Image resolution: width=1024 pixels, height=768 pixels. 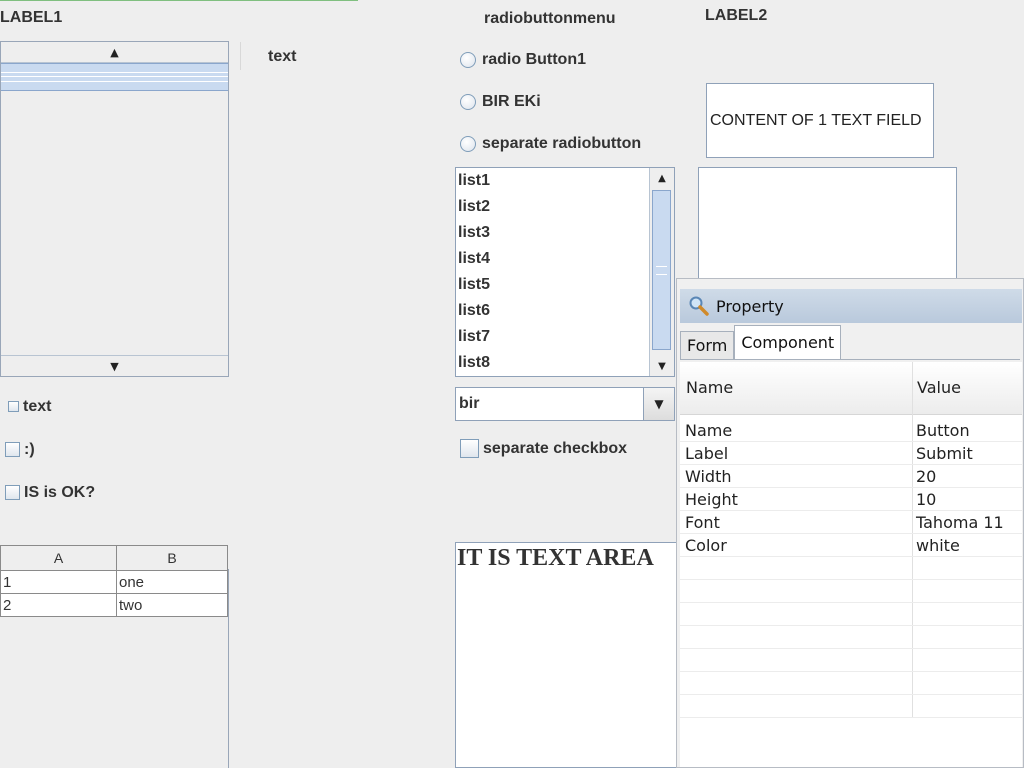 What do you see at coordinates (29, 449) in the screenshot?
I see `checkbox-label: :)` at bounding box center [29, 449].